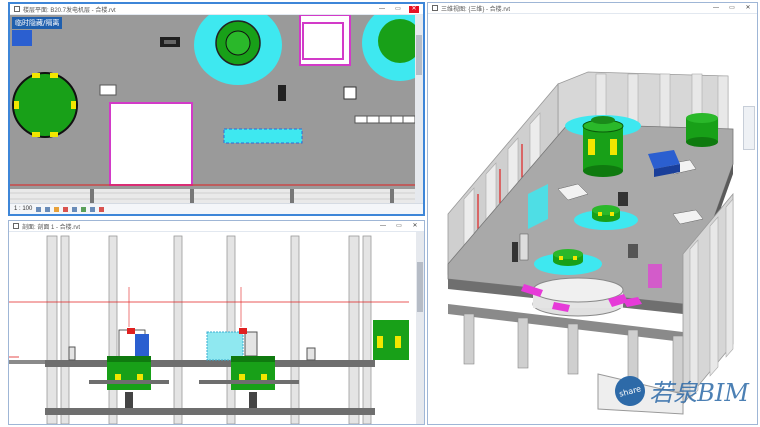 The height and width of the screenshot is (427, 760). I want to click on temporary-hide-isolate-tag: 临时隐藏/隔离, so click(37, 23).